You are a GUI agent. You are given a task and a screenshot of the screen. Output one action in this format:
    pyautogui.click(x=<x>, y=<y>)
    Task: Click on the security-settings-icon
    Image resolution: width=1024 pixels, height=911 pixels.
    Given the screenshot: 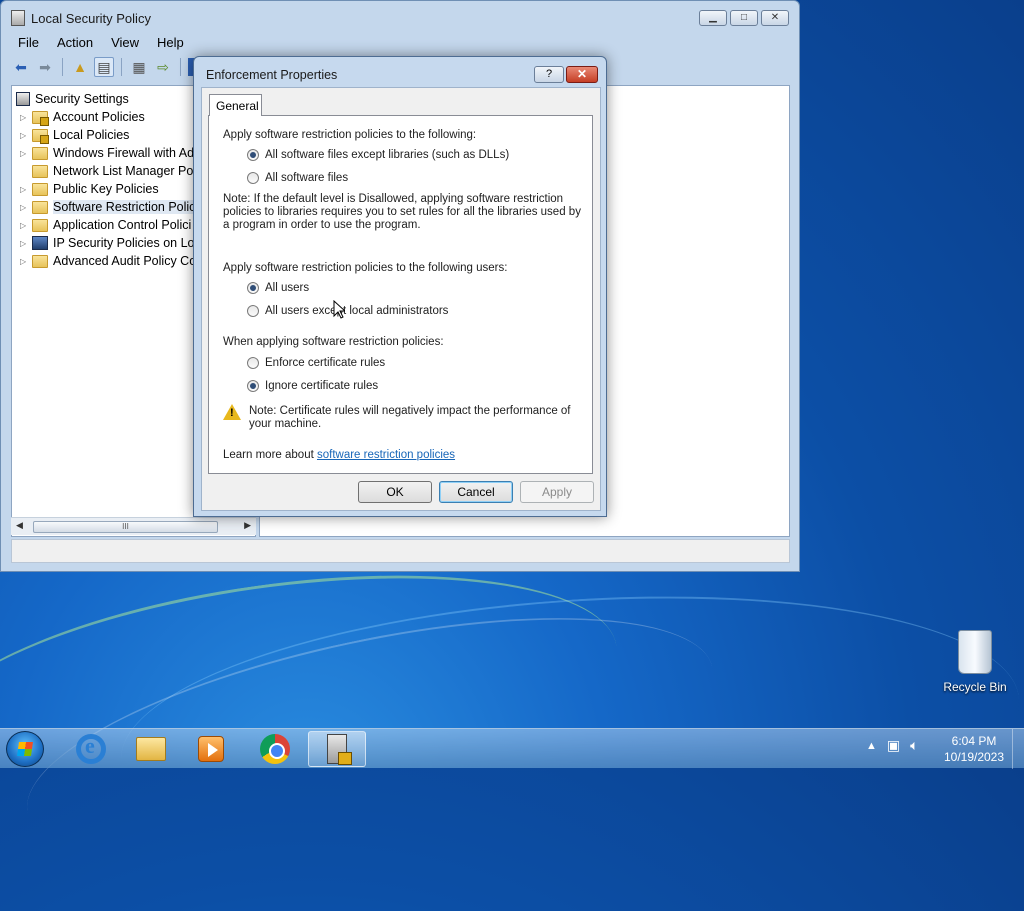 What is the action you would take?
    pyautogui.click(x=23, y=99)
    